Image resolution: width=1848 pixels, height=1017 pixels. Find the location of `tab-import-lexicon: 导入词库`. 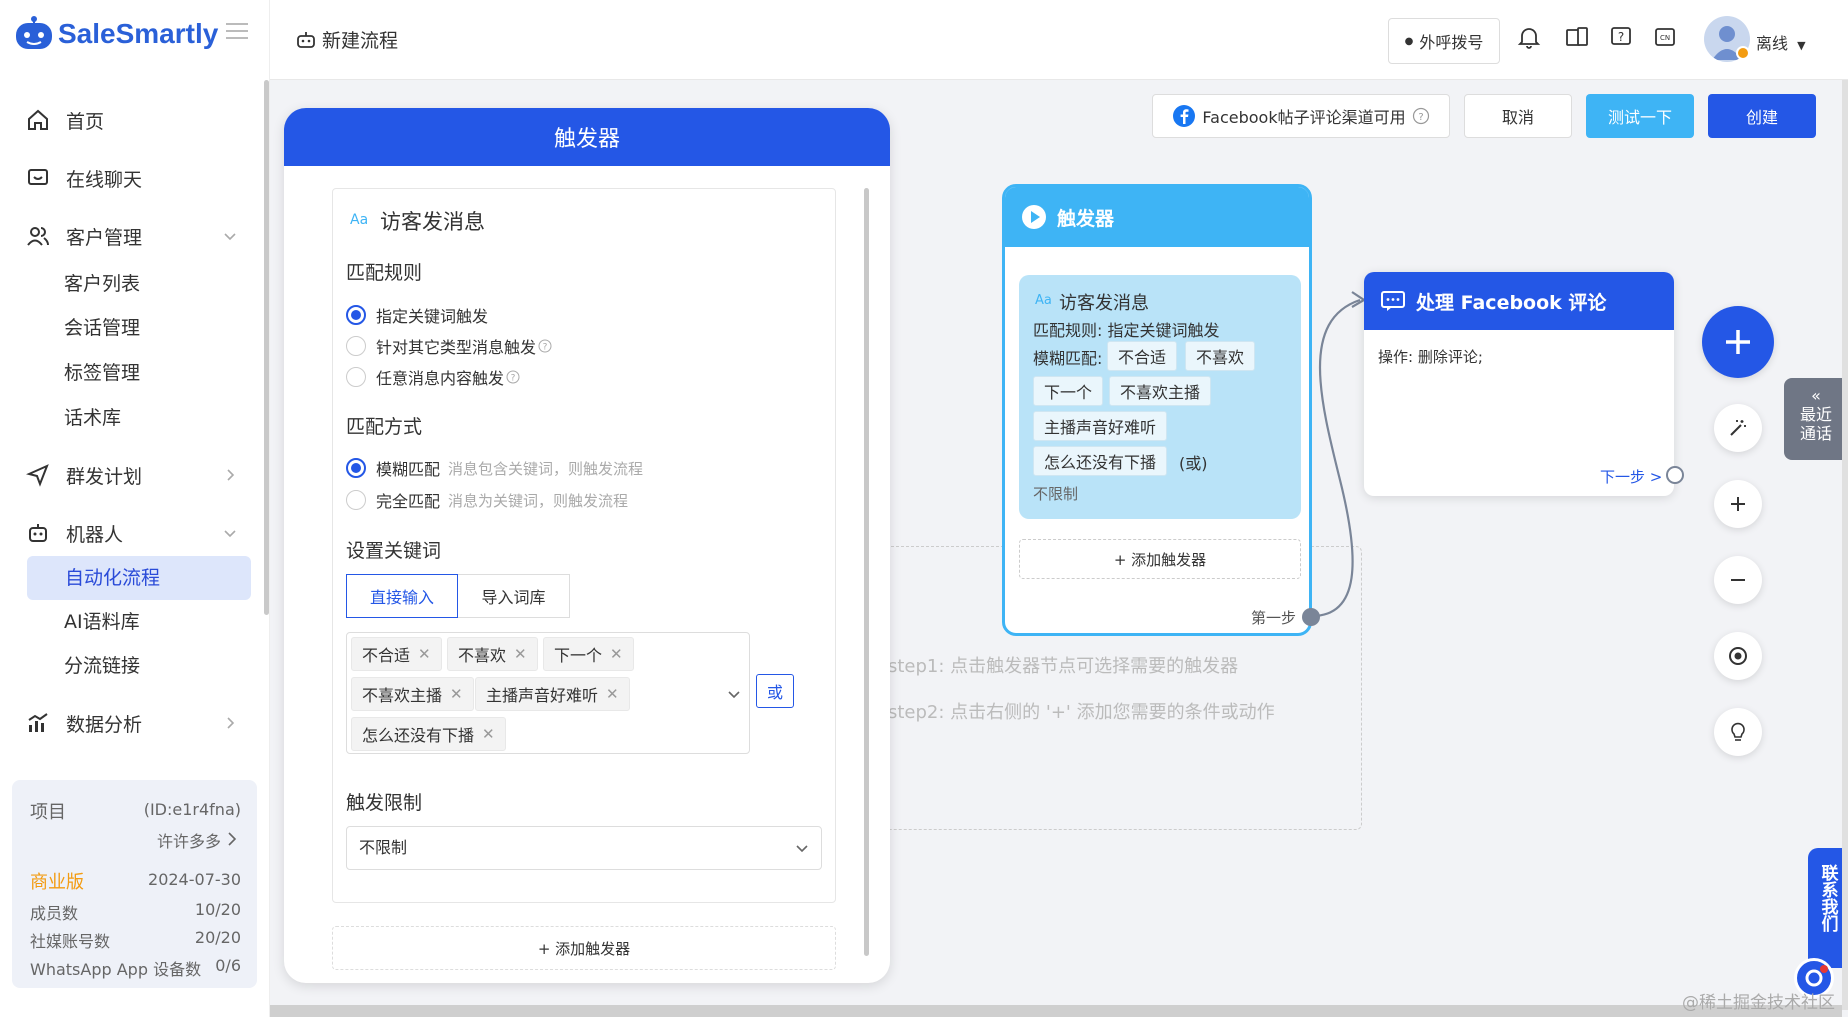

tab-import-lexicon: 导入词库 is located at coordinates (514, 596).